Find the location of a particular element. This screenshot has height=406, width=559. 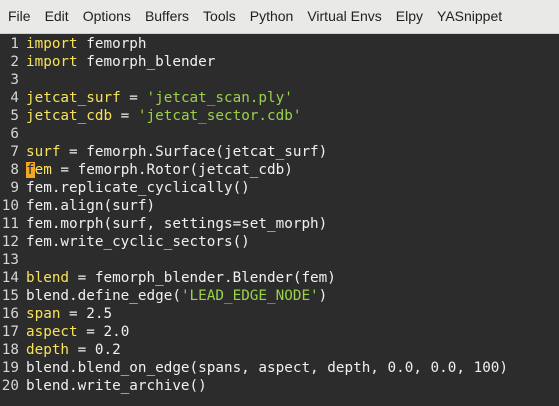

code-line: 18 depth = 0.2 is located at coordinates (279, 350).